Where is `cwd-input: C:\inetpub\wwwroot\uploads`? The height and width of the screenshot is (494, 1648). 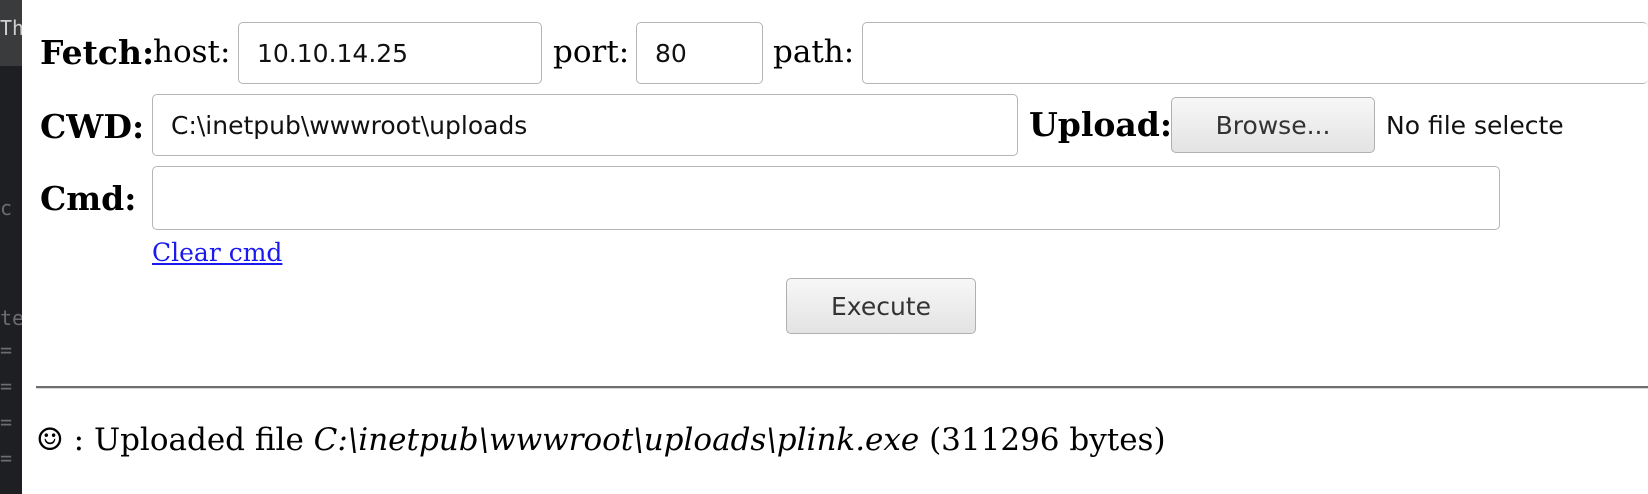
cwd-input: C:\inetpub\wwwroot\uploads is located at coordinates (585, 125).